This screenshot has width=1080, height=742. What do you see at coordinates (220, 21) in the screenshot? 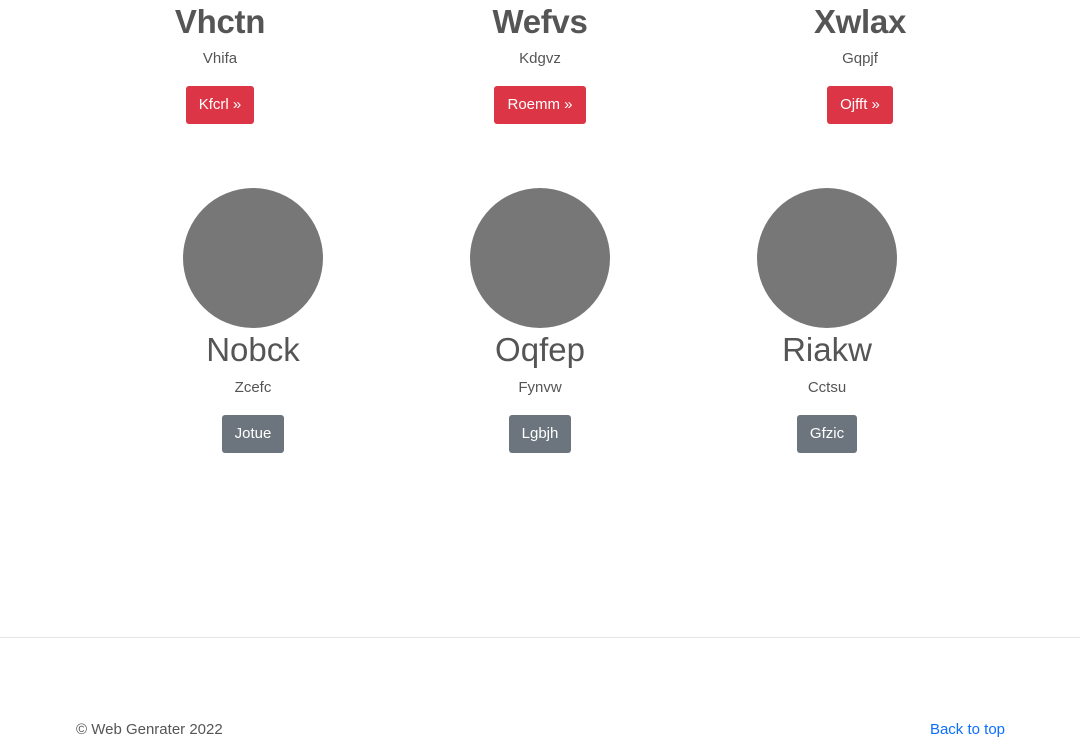
I see `feature-title: Vhctn` at bounding box center [220, 21].